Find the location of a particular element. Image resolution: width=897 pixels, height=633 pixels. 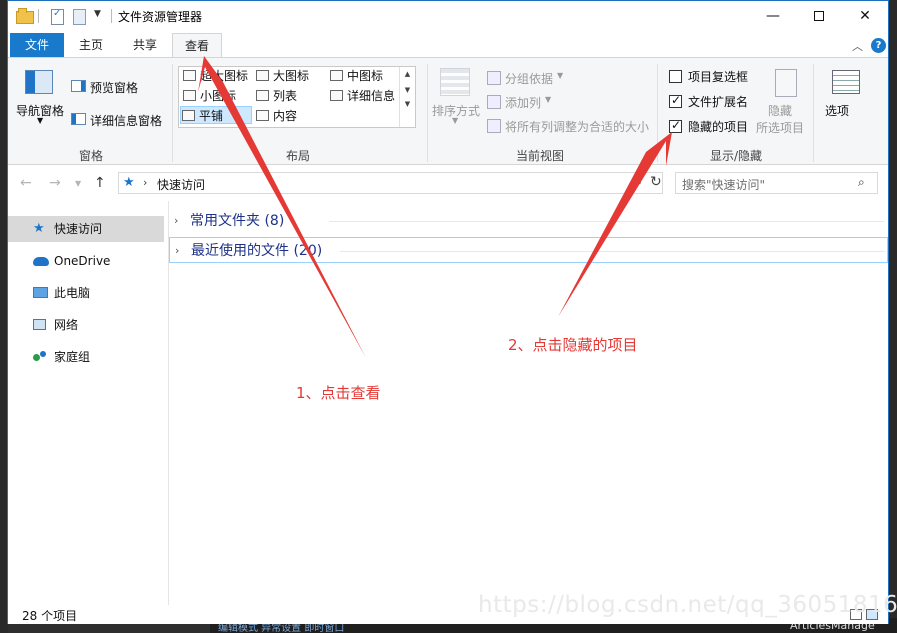

nav-item-homegroup: 家庭组 is located at coordinates (86, 357).